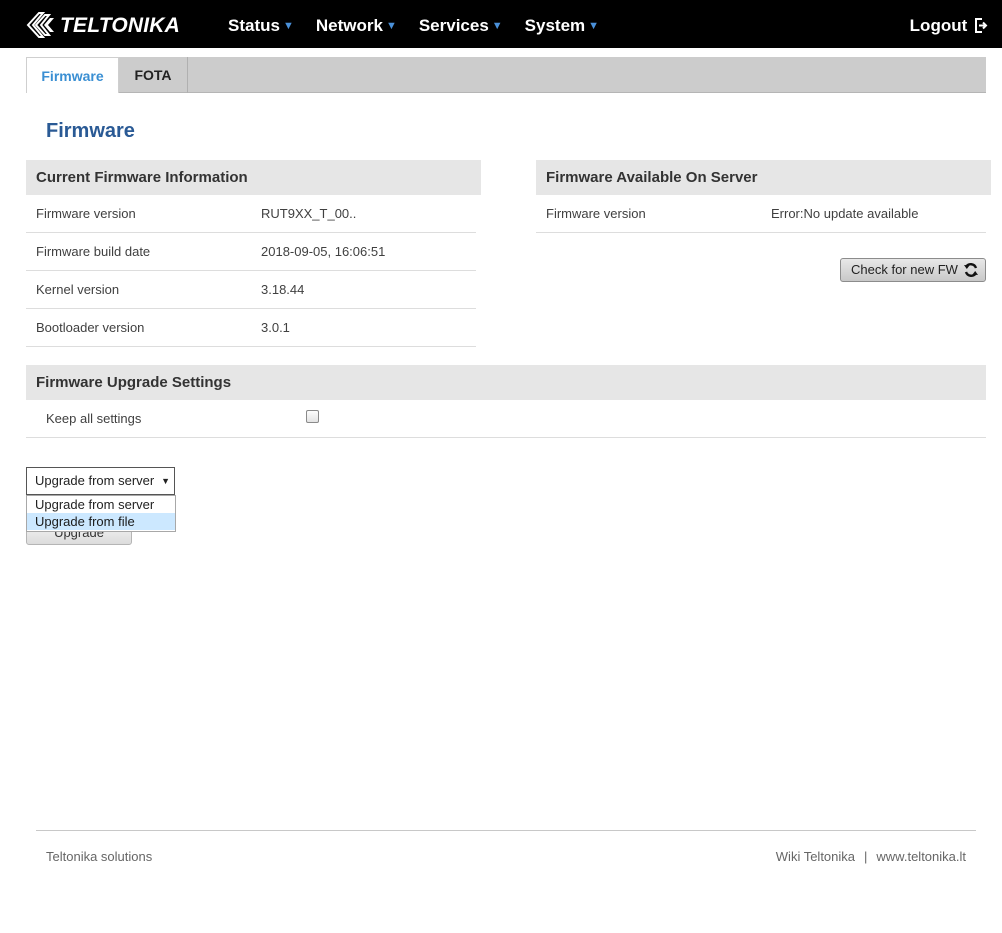 The width and height of the screenshot is (1002, 933). I want to click on tab-firmware: Firmware, so click(72, 75).